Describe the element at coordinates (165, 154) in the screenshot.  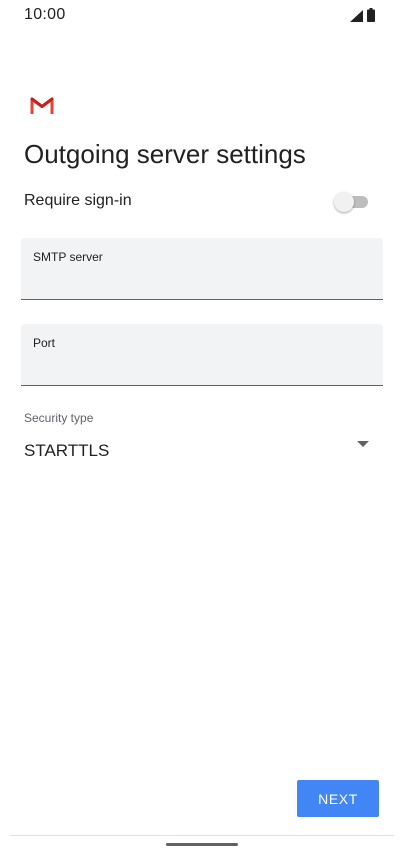
I see `page-title: Outgoing server settings` at that location.